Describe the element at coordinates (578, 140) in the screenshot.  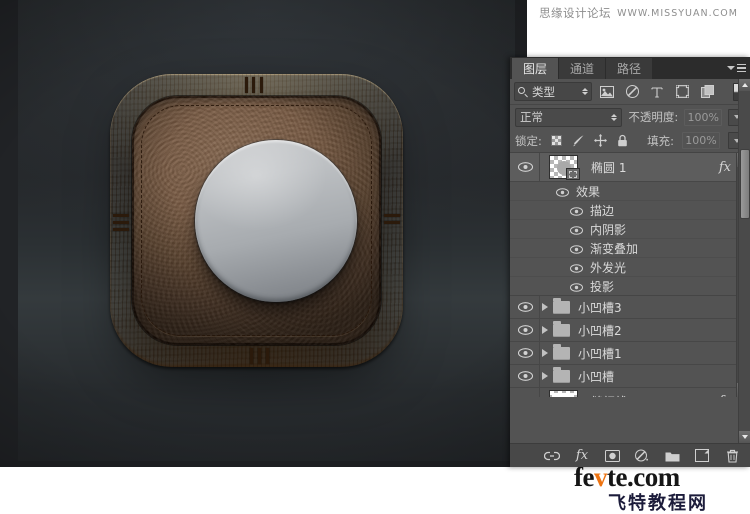
I see `lock-image-pixels-icon` at that location.